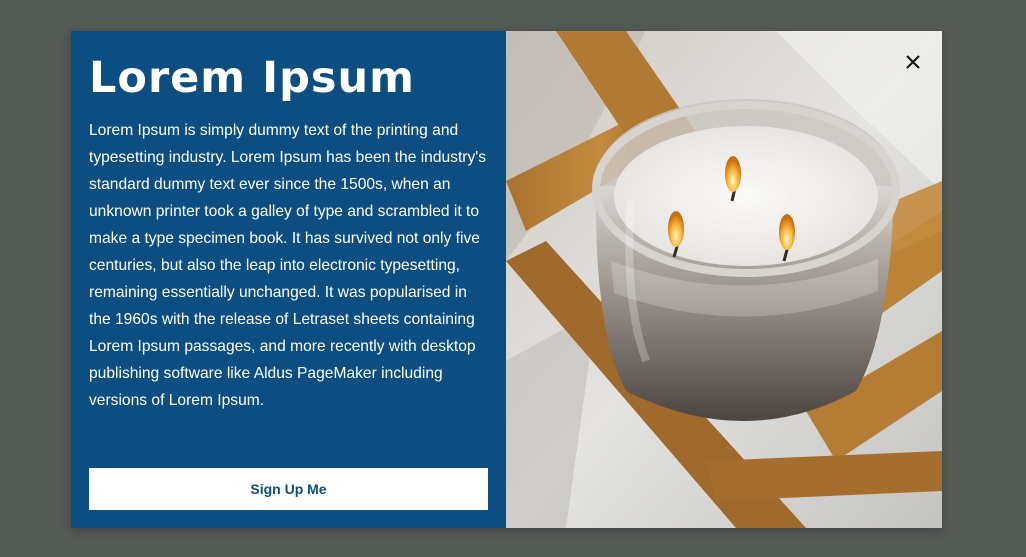 The height and width of the screenshot is (557, 1026). Describe the element at coordinates (252, 78) in the screenshot. I see `modal-title: Lorem Ipsum` at that location.